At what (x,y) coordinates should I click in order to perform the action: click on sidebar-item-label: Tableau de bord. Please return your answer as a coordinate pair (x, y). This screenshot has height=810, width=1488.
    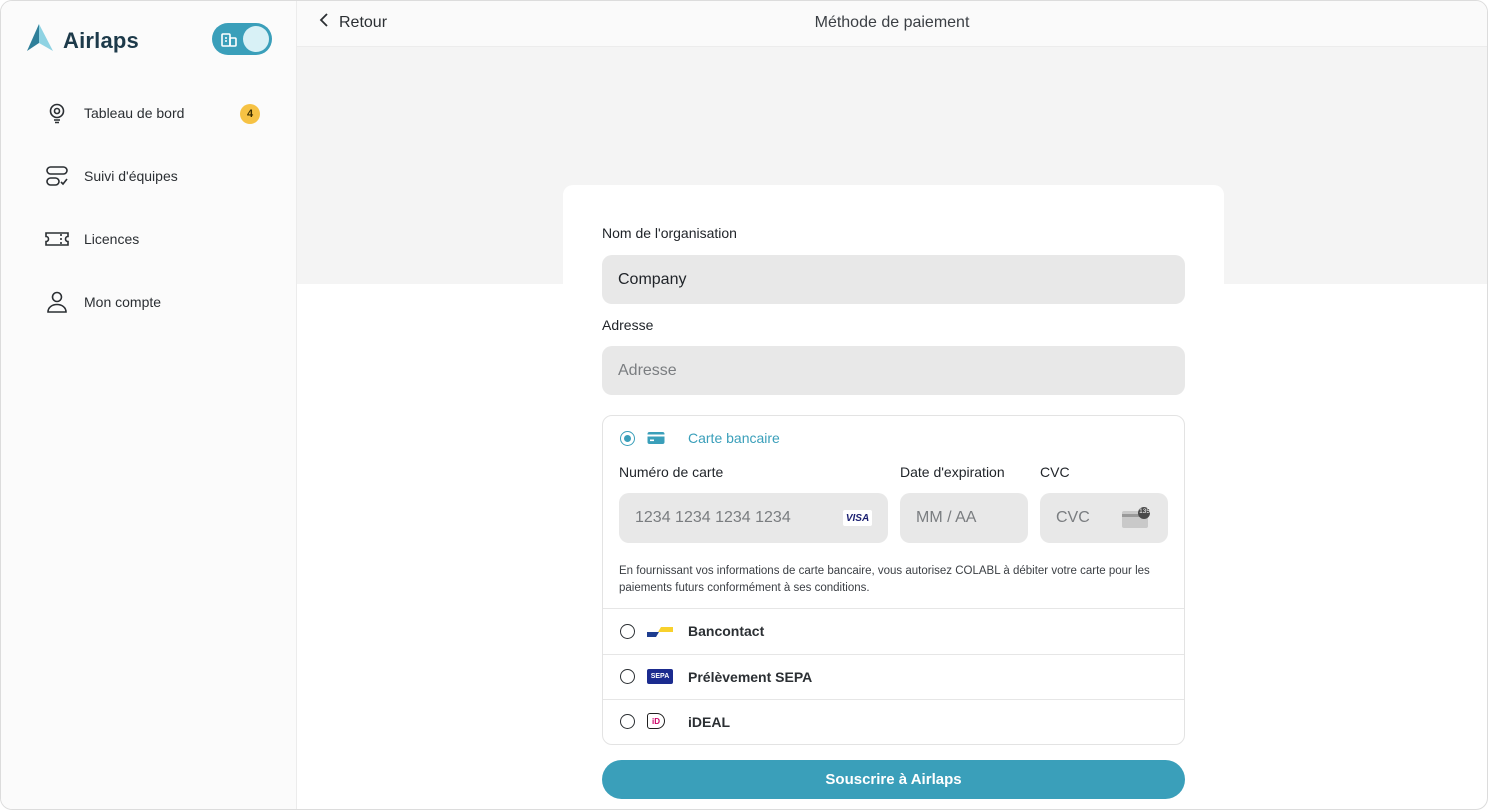
    Looking at the image, I should click on (134, 113).